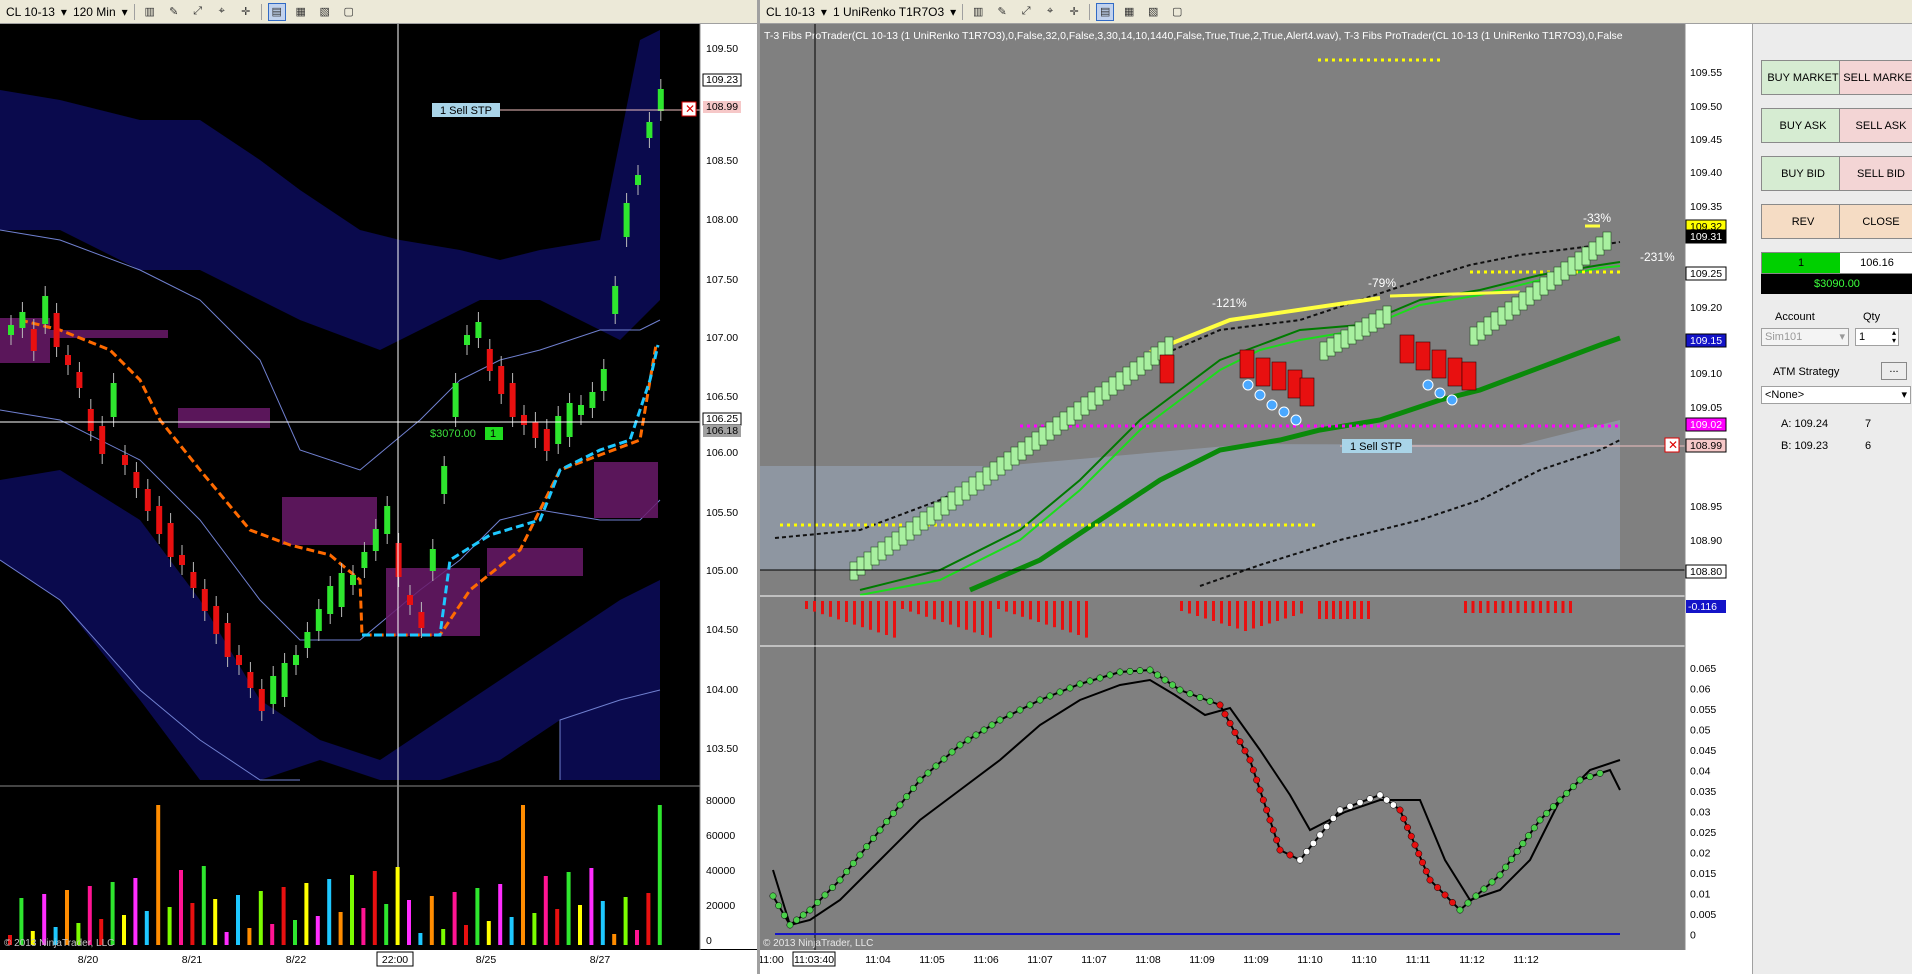  What do you see at coordinates (1706, 73) in the screenshot?
I see `price-axis-label: 109.55` at bounding box center [1706, 73].